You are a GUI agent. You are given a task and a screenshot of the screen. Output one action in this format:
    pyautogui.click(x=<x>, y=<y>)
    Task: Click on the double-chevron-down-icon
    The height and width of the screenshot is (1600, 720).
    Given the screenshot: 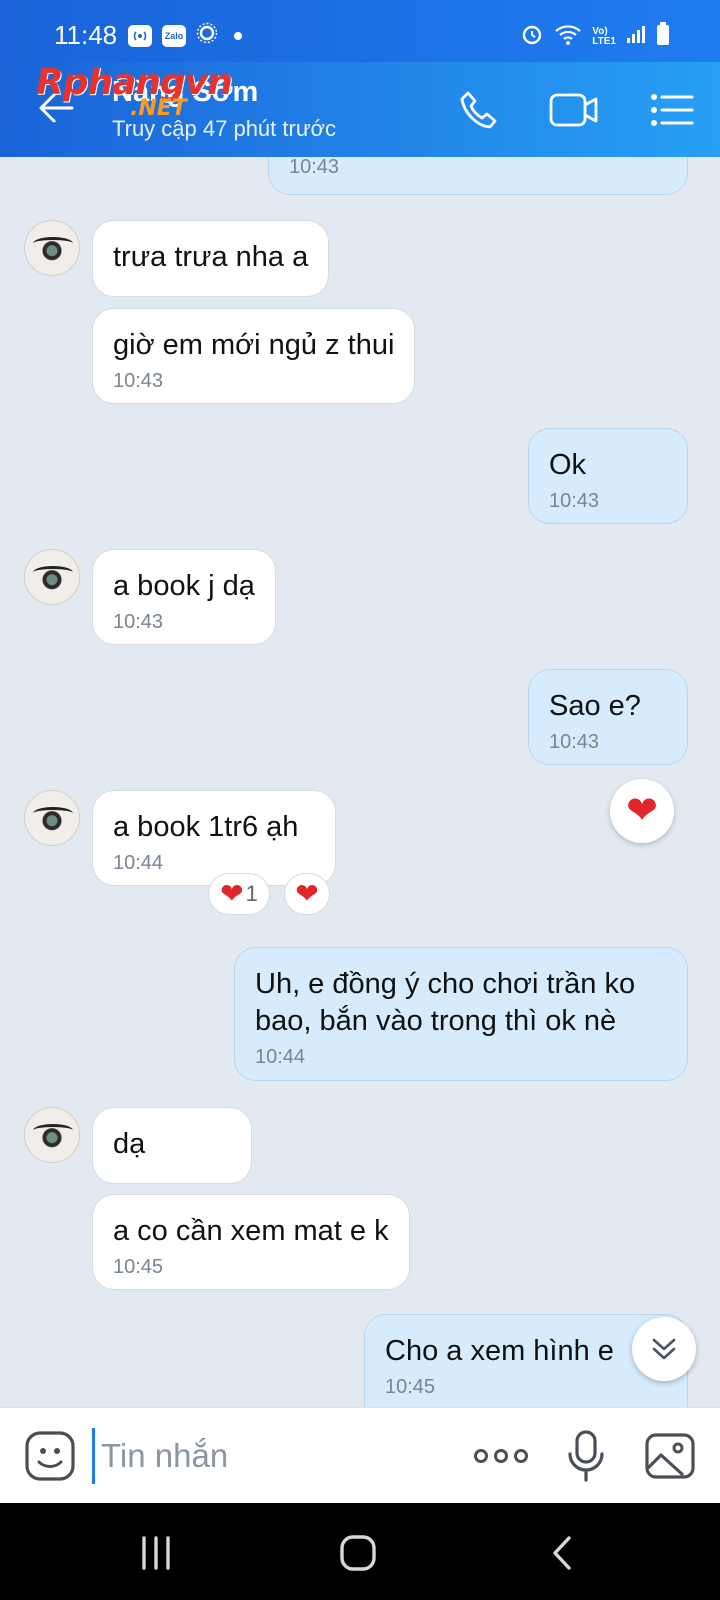 What is the action you would take?
    pyautogui.click(x=664, y=1349)
    